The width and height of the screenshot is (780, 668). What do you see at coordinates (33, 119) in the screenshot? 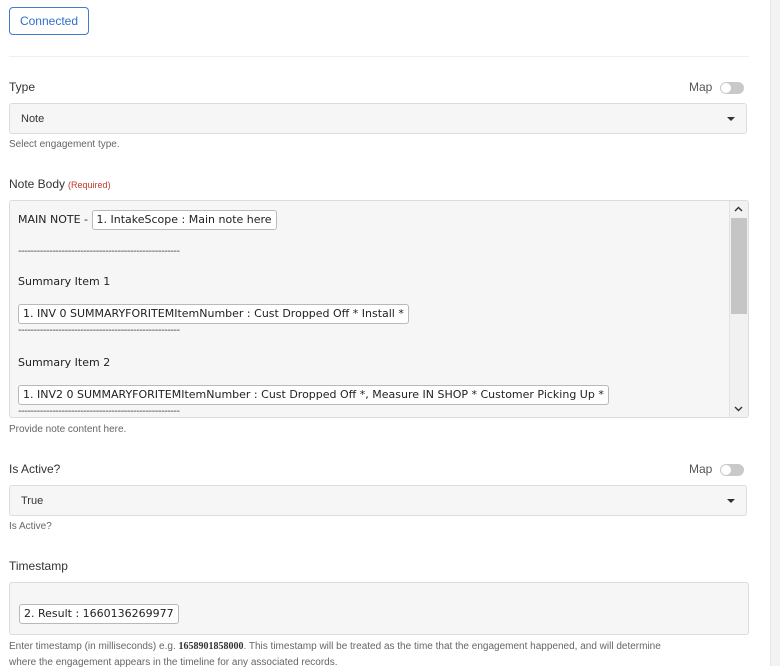
I see `type-select-value: Note` at bounding box center [33, 119].